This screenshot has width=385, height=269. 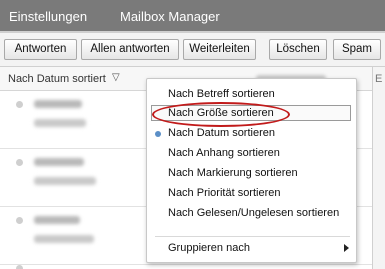 I want to click on reading-pane-edge: E, so click(x=378, y=168).